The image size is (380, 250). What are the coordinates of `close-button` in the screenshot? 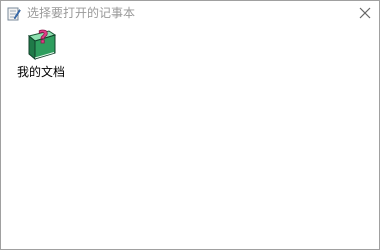 It's located at (365, 13).